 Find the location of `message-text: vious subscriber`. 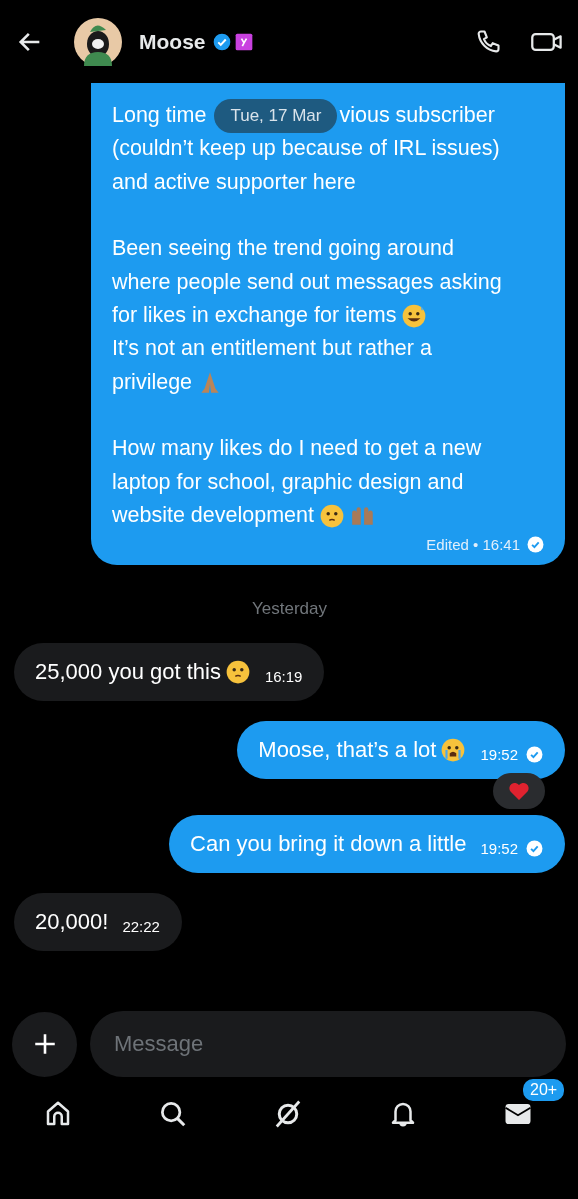

message-text: vious subscriber is located at coordinates (417, 115).